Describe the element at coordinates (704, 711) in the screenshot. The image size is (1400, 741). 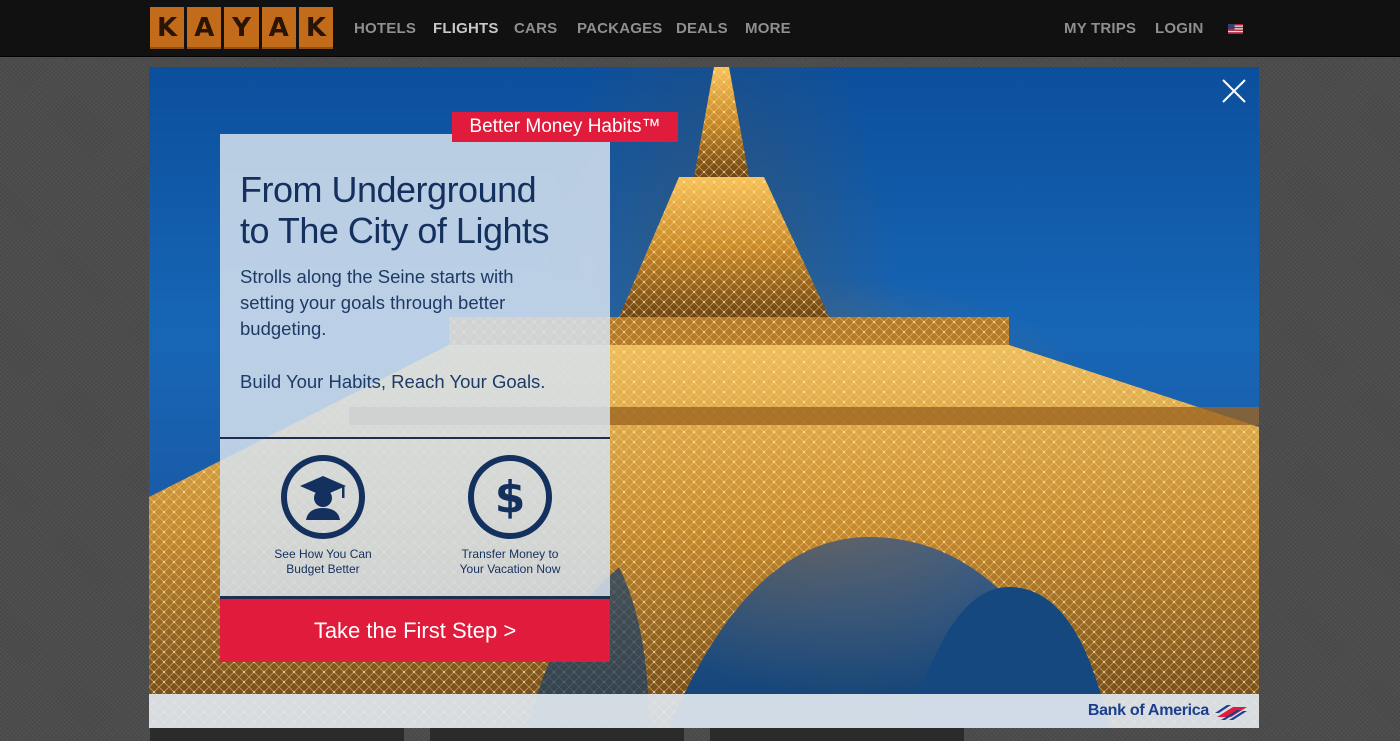
I see `sponsor-bar: Bank of America` at that location.